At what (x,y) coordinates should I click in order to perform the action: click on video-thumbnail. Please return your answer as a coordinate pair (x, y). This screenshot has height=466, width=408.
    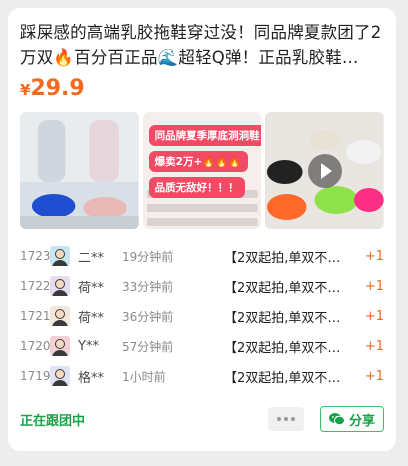
    Looking at the image, I should click on (325, 170).